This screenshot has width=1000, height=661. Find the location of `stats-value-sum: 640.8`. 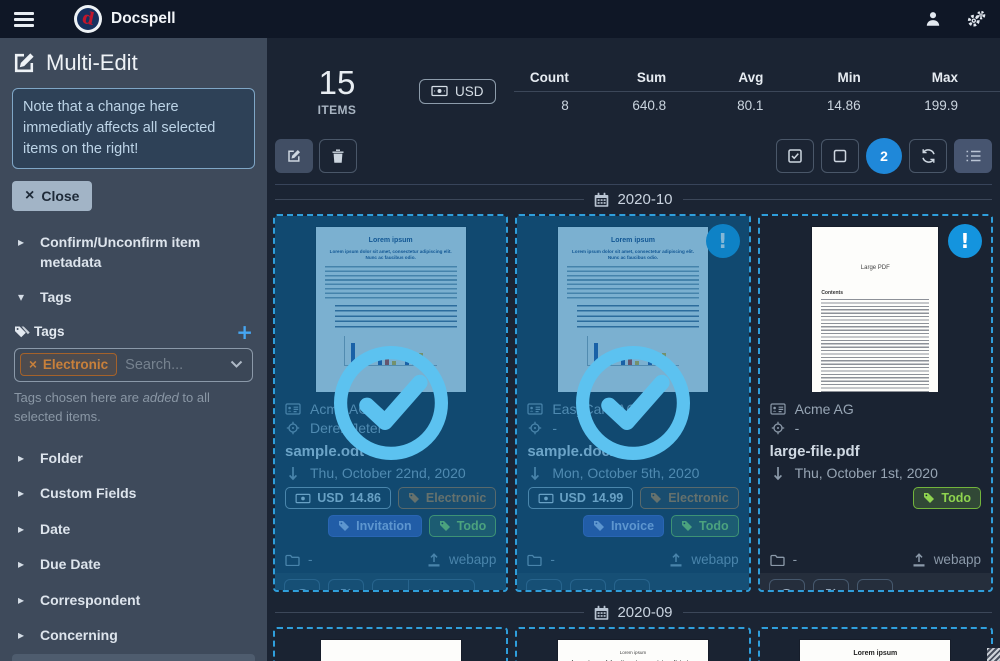

stats-value-sum: 640.8 is located at coordinates (649, 105).